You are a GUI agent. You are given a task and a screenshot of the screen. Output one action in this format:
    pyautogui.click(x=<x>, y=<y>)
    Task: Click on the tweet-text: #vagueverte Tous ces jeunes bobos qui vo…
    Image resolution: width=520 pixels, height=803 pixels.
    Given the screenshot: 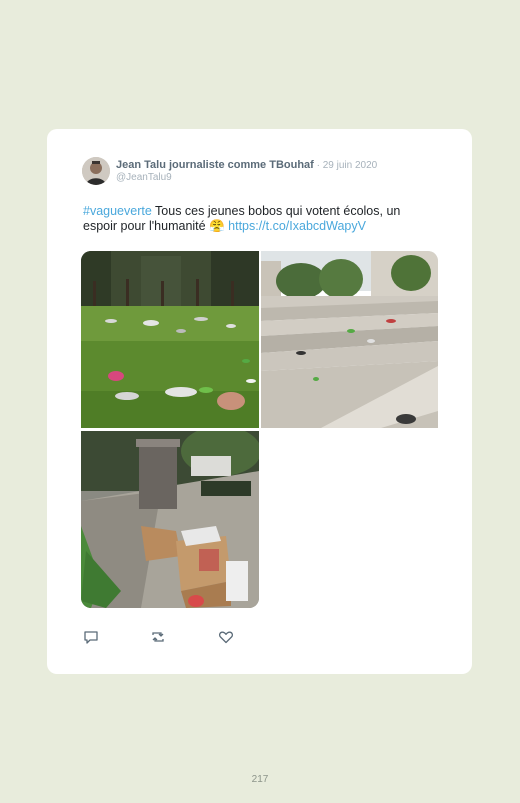 What is the action you would take?
    pyautogui.click(x=258, y=219)
    